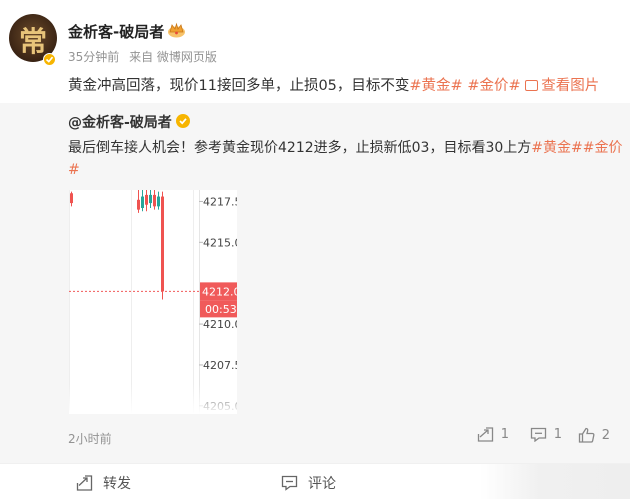  I want to click on repost-comment-button: 1, so click(546, 437).